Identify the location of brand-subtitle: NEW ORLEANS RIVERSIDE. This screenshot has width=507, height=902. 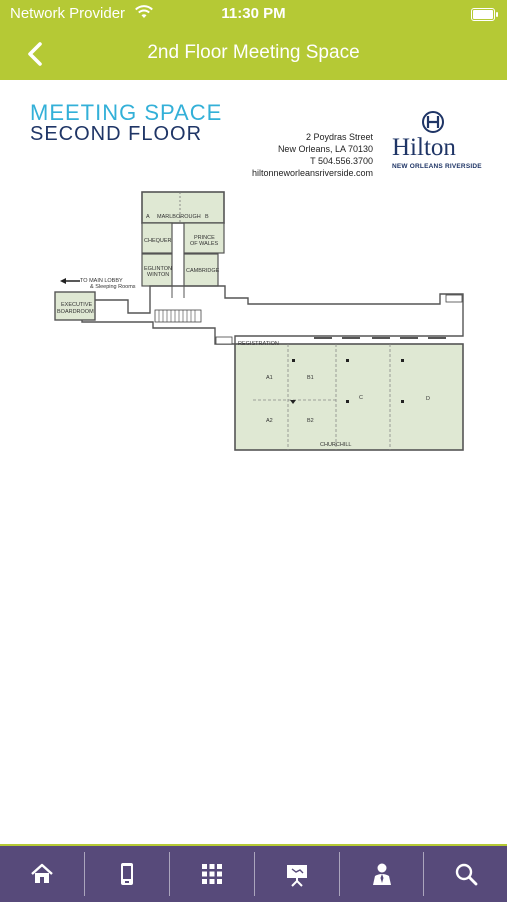
(437, 166).